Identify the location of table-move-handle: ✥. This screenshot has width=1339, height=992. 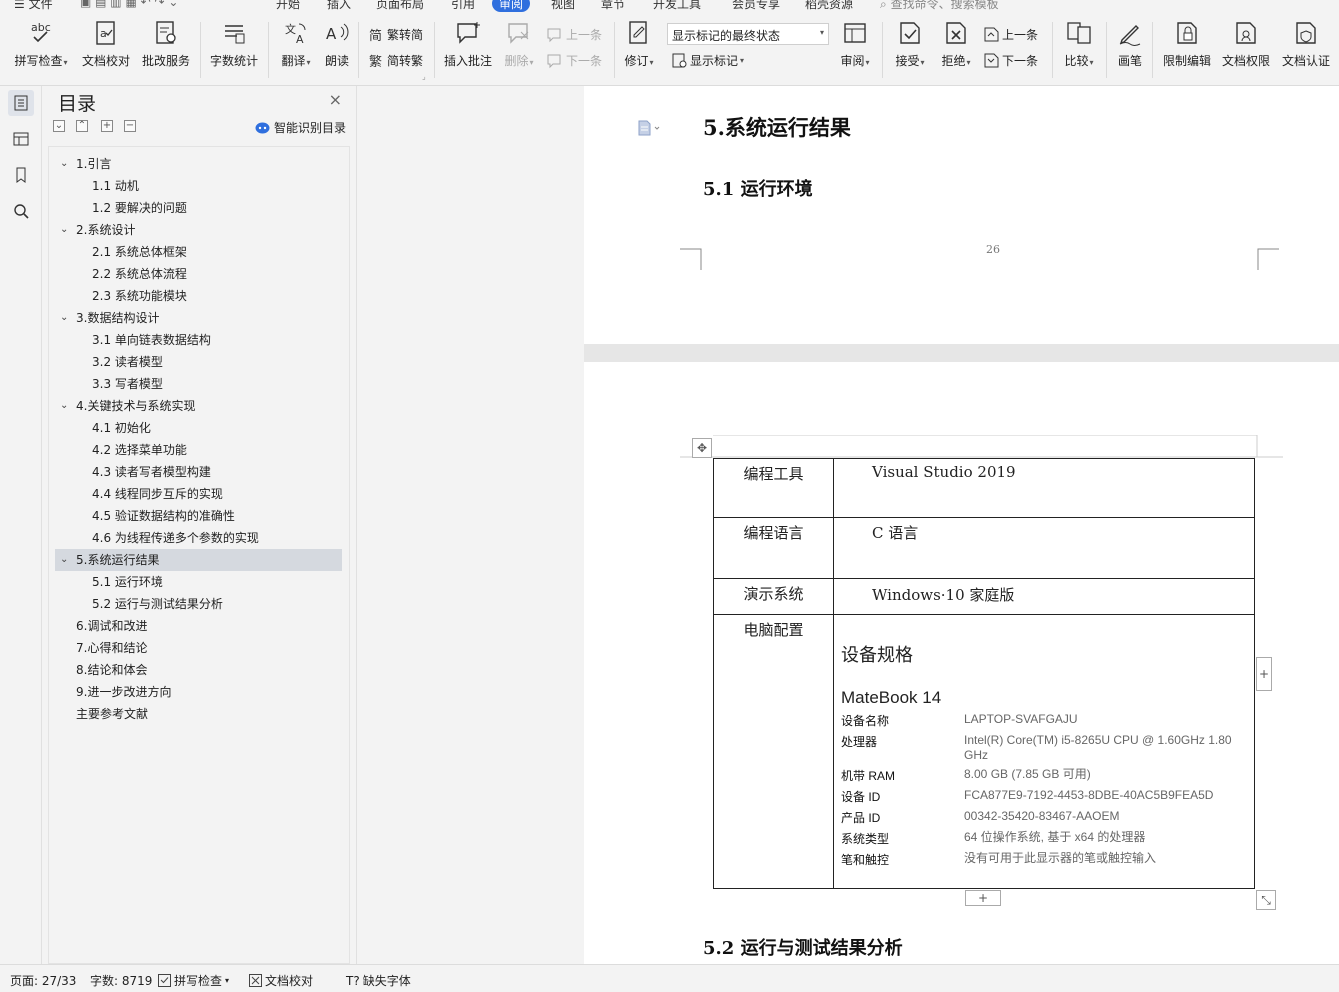
(702, 448).